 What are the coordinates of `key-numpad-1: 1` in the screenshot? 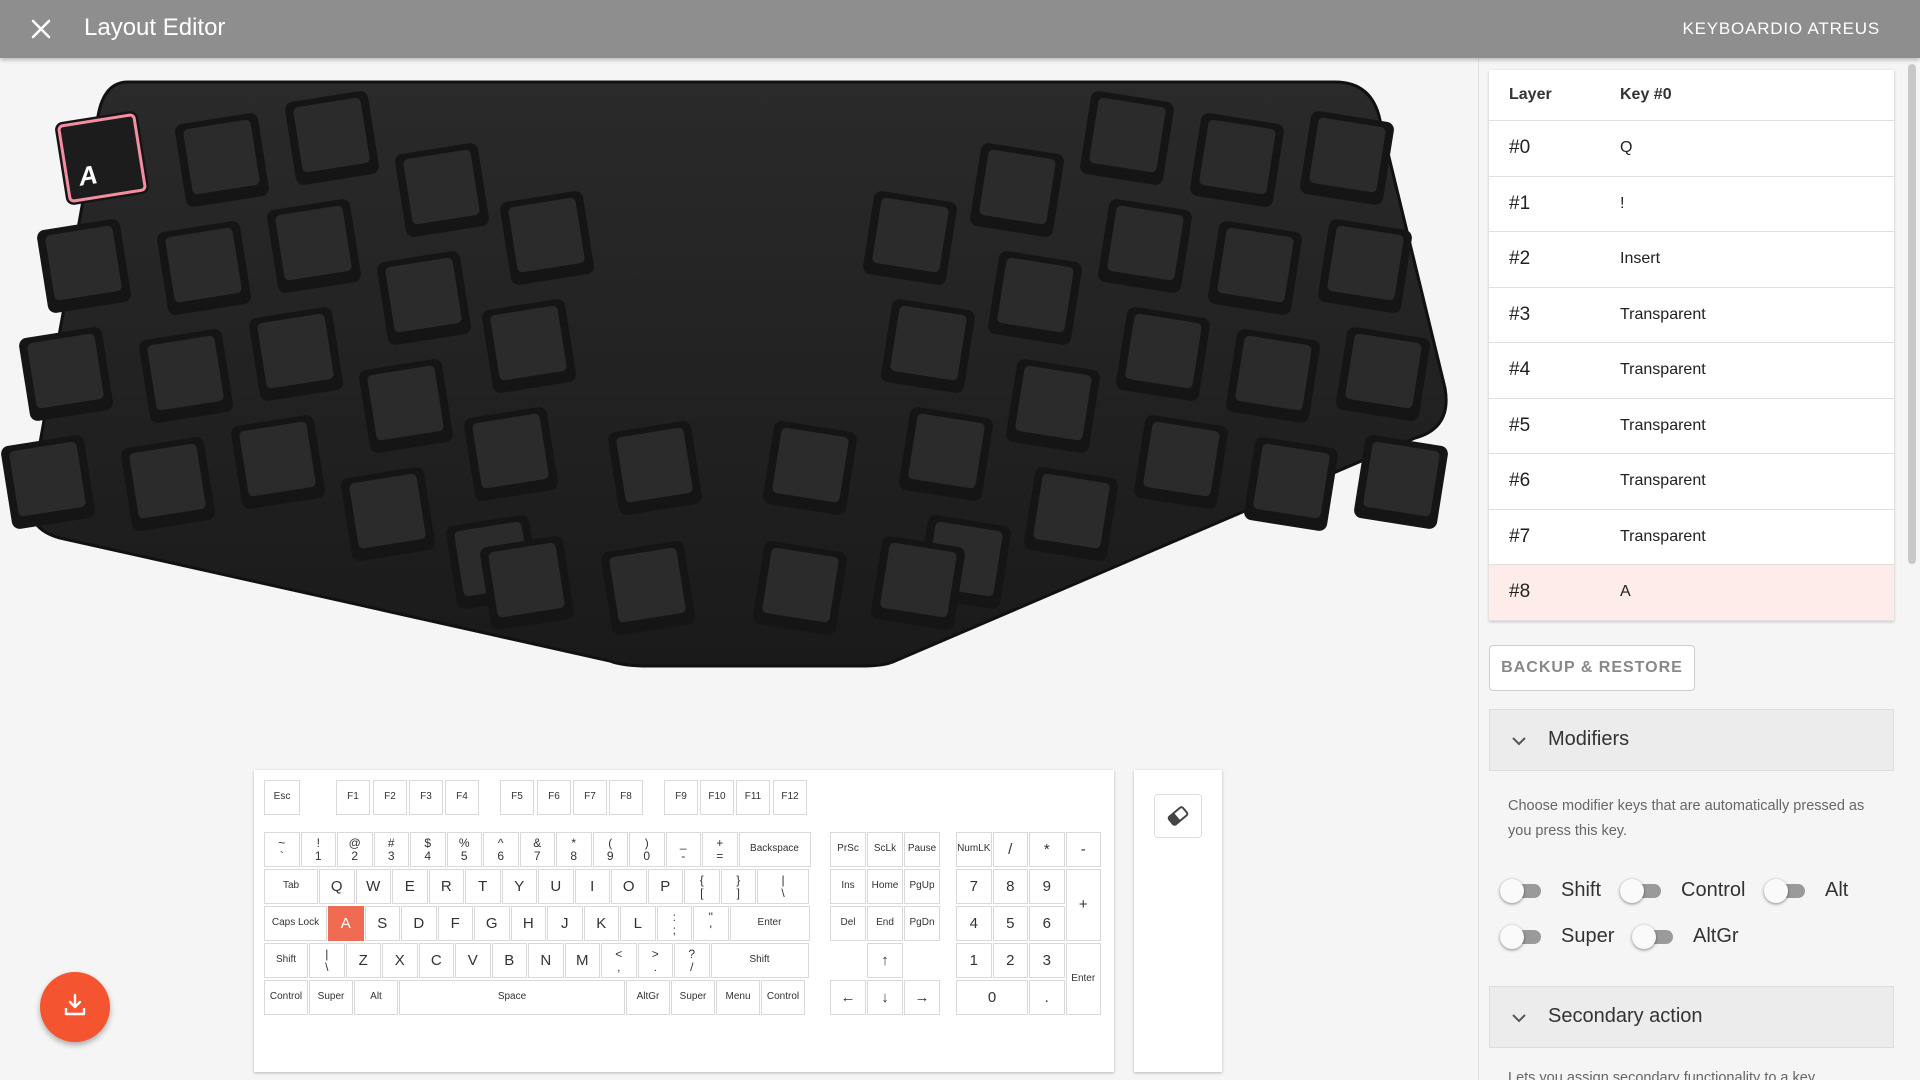 It's located at (974, 960).